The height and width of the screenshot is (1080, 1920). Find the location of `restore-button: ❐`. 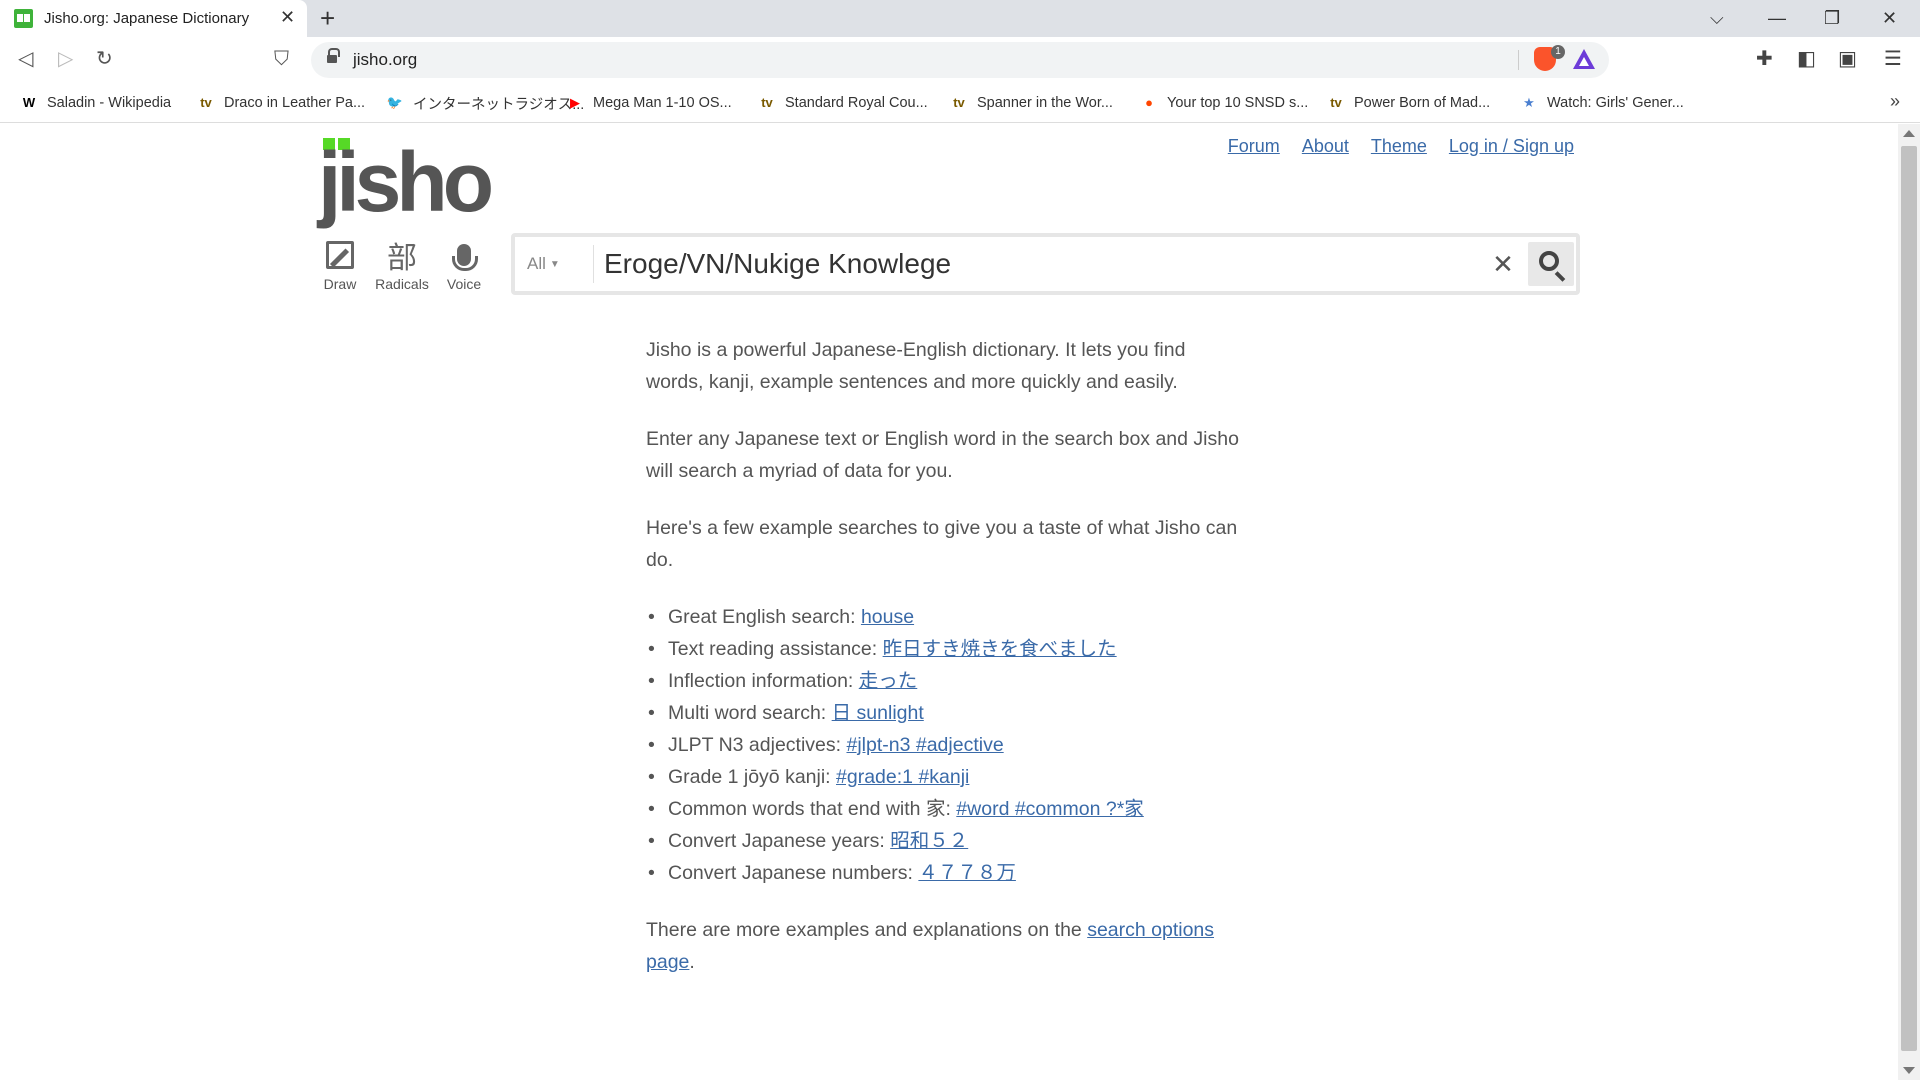

restore-button: ❐ is located at coordinates (1832, 18).